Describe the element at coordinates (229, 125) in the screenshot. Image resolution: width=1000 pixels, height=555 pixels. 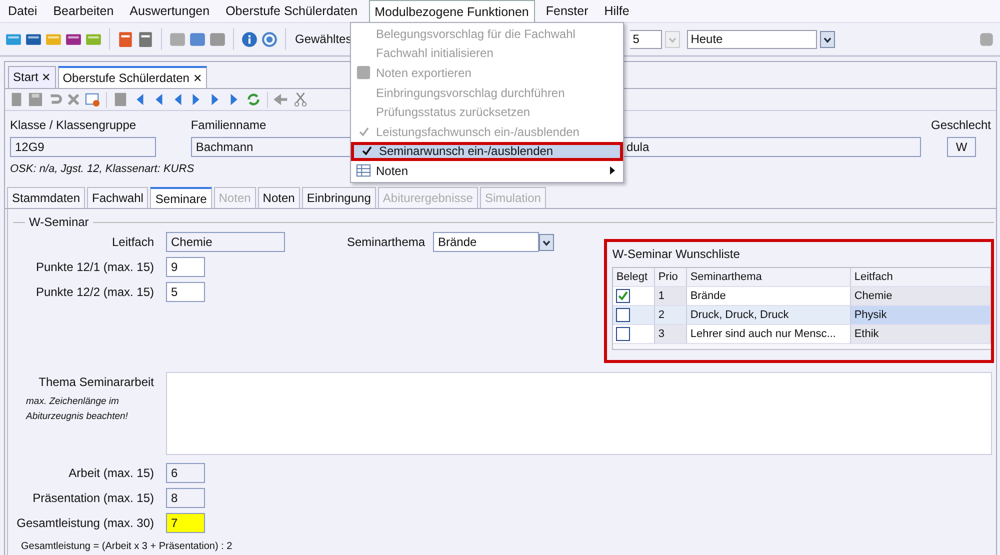
I see `field-label: Familienname` at that location.